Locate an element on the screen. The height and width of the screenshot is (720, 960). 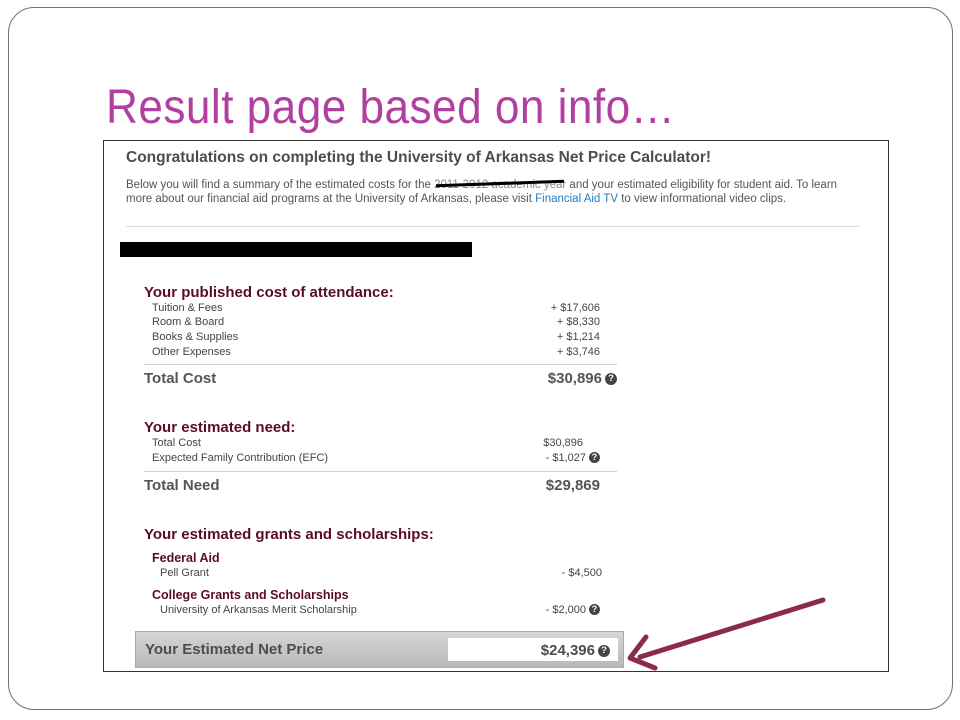
arrow-shaft is located at coordinates (731, 628).